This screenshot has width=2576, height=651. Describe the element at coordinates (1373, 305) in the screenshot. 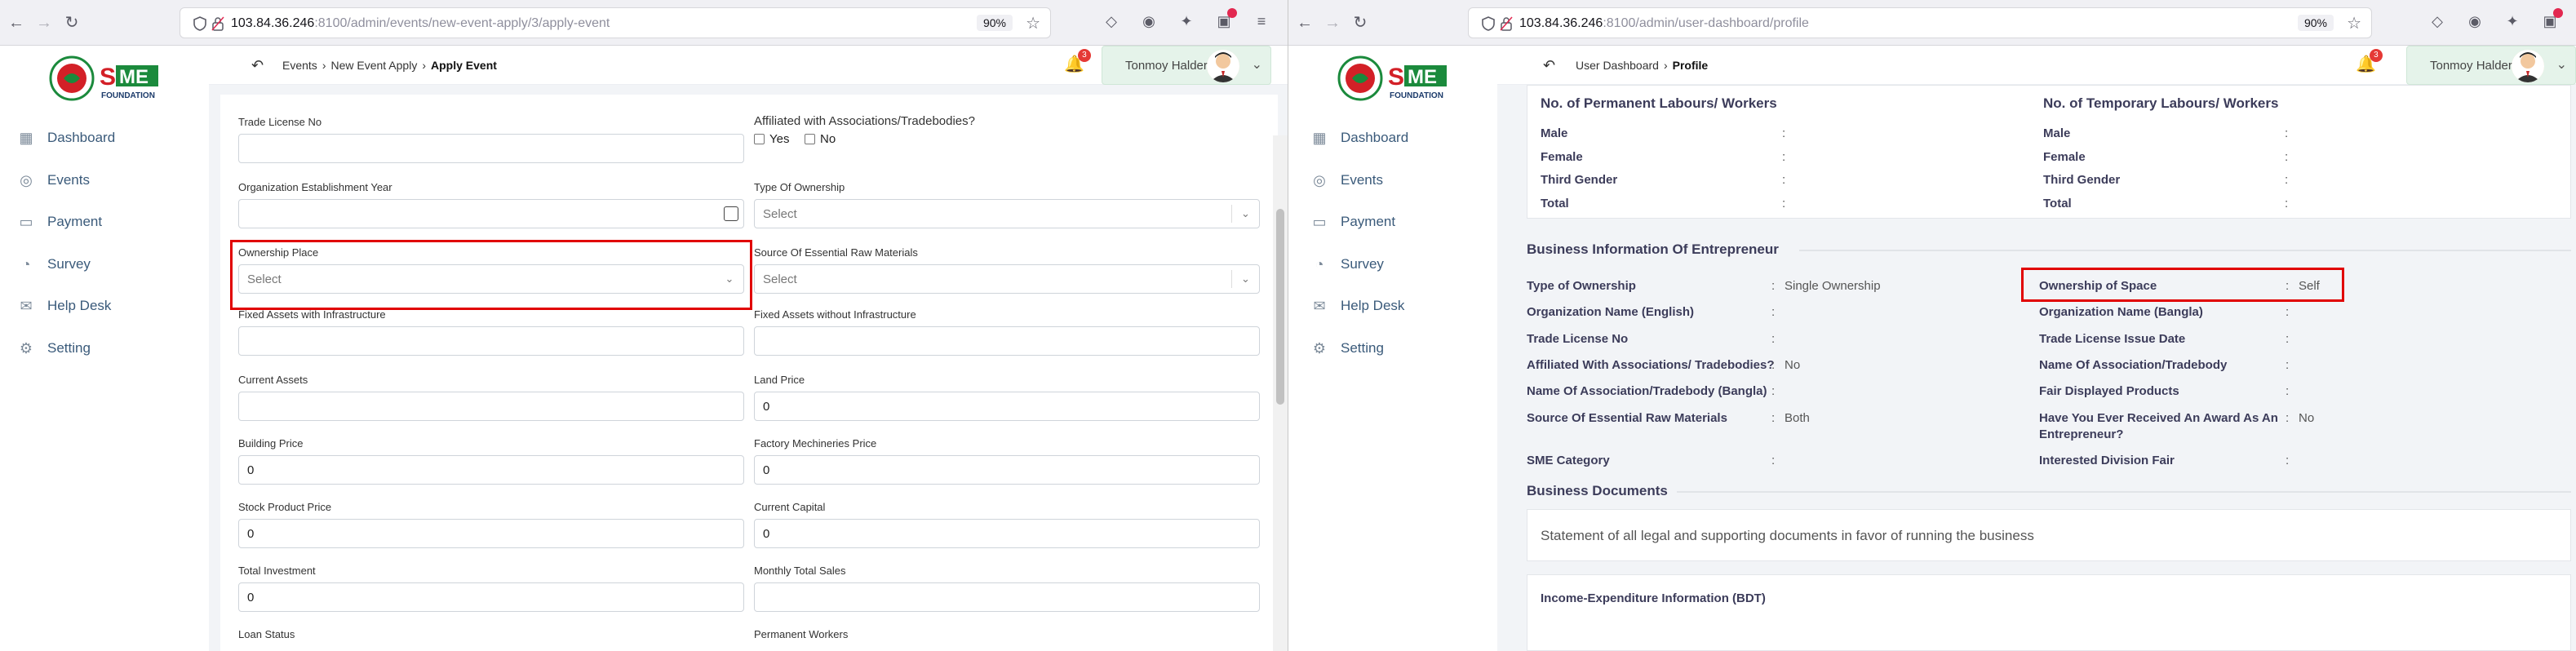

I see `sidebar-item-label: Help Desk` at that location.